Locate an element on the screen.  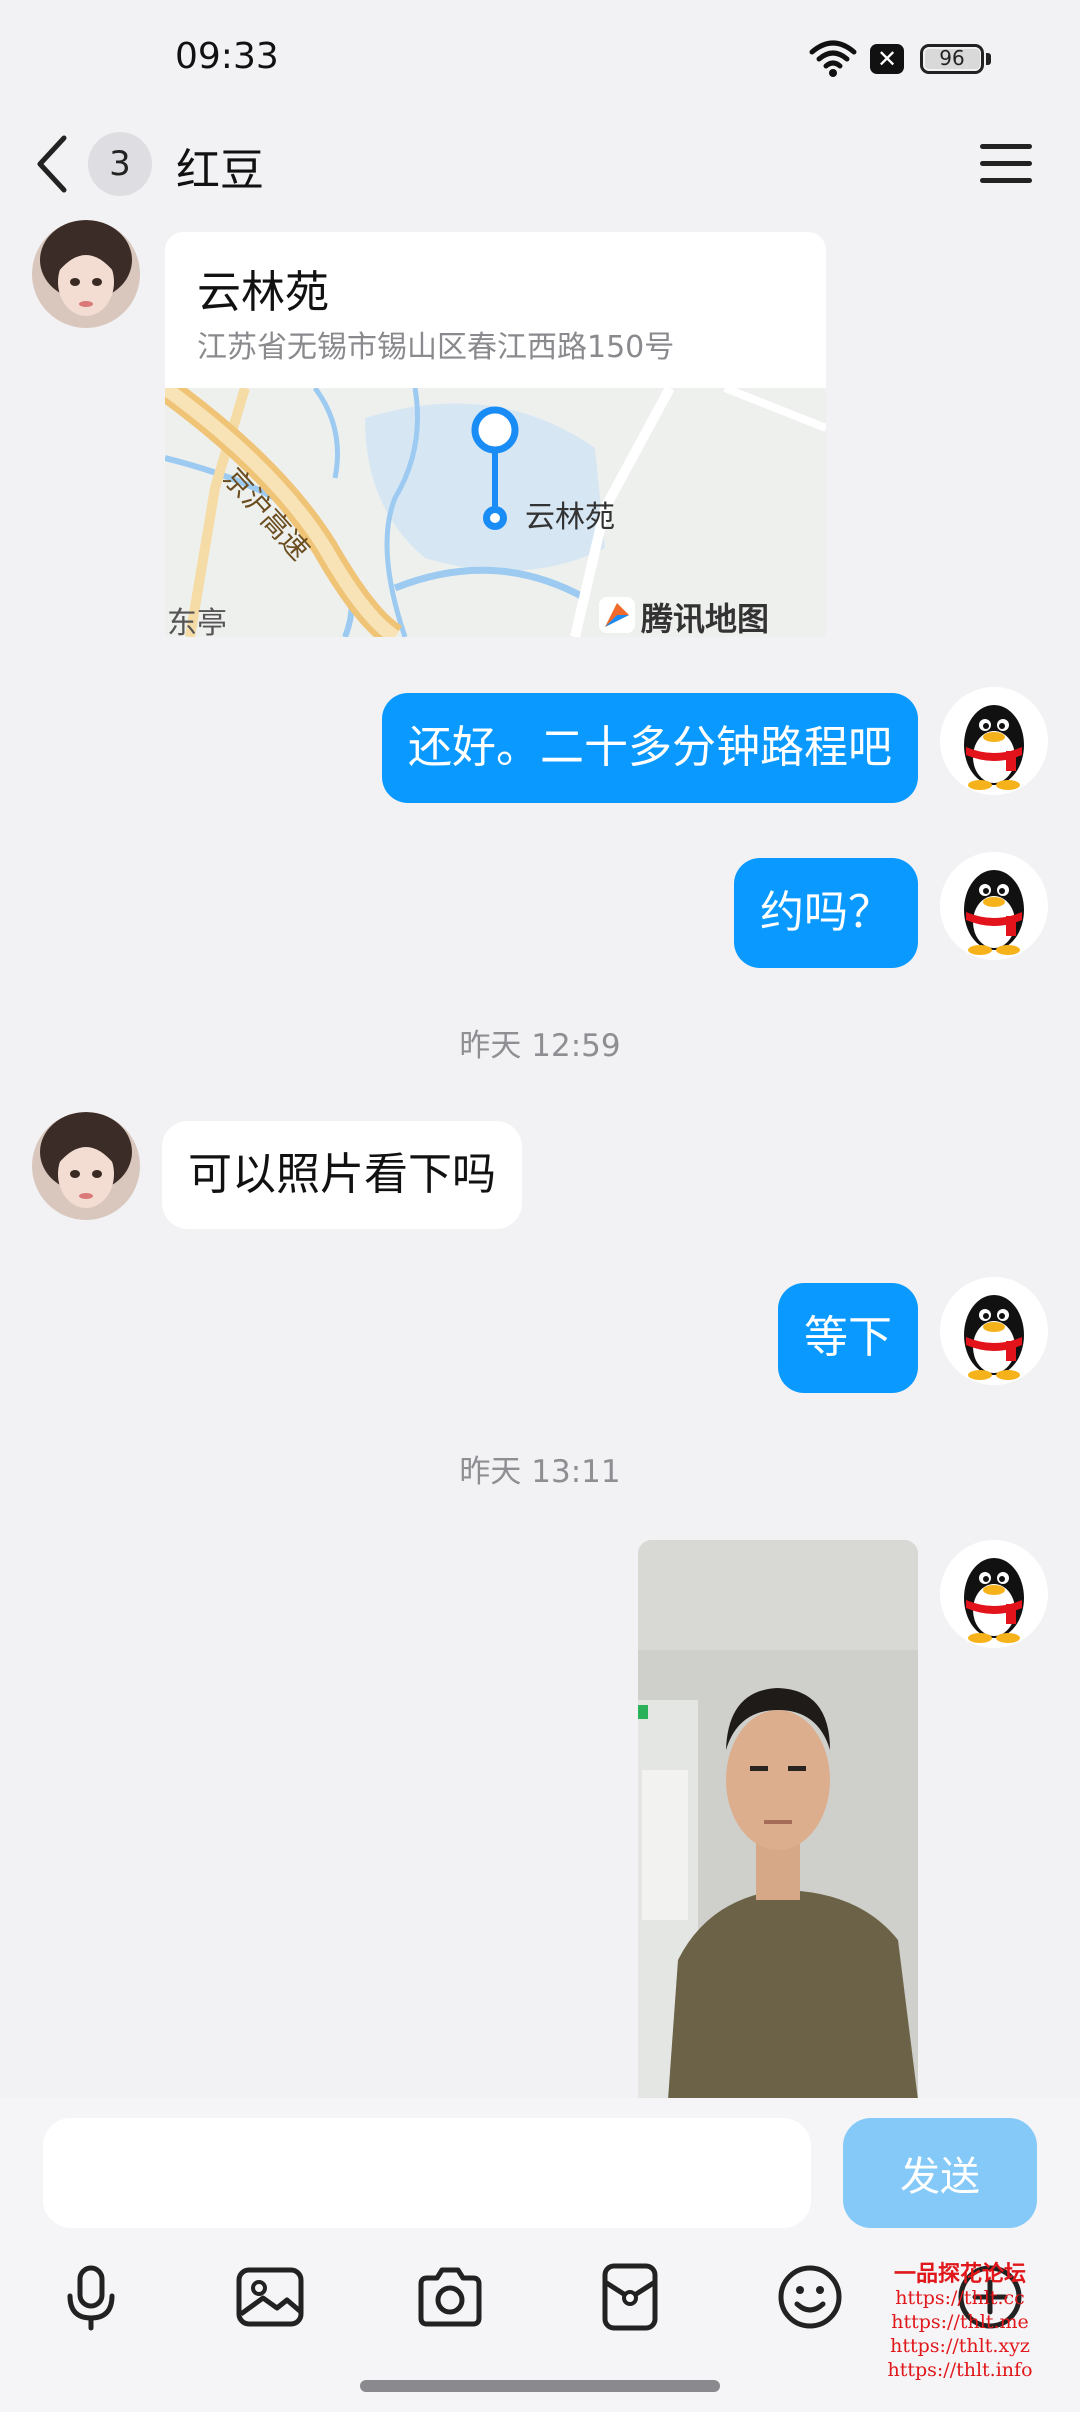
location-name: 云林苑 is located at coordinates (263, 292).